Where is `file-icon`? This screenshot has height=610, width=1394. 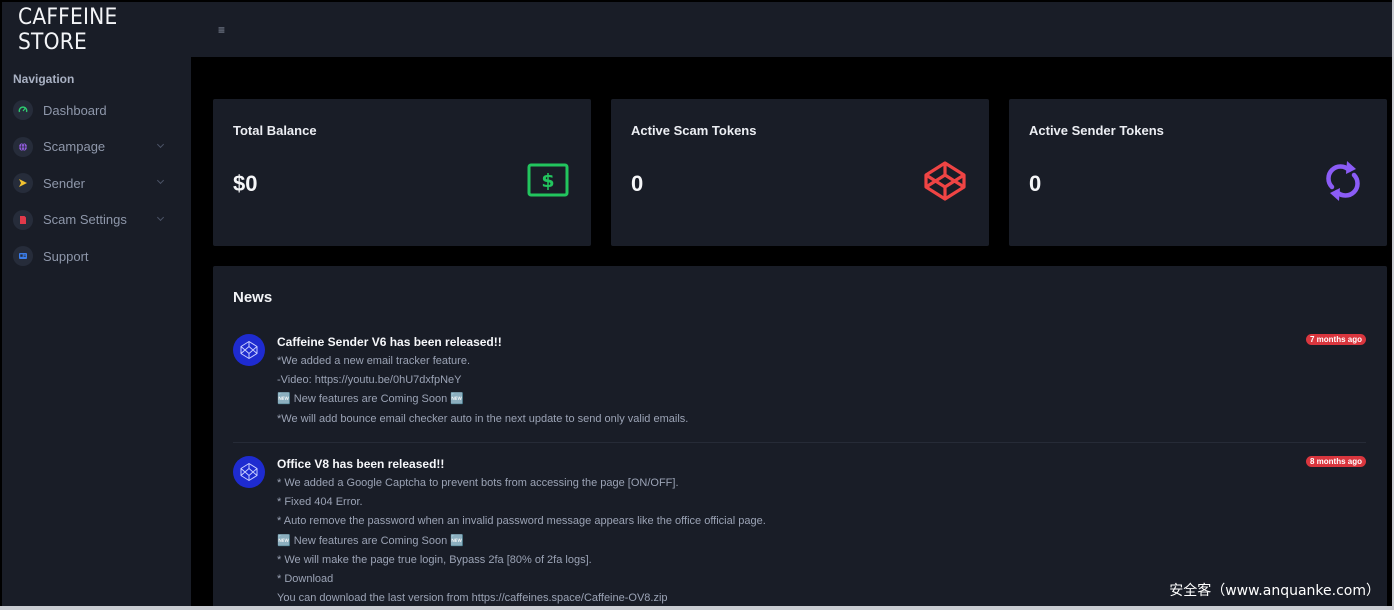
file-icon is located at coordinates (23, 219).